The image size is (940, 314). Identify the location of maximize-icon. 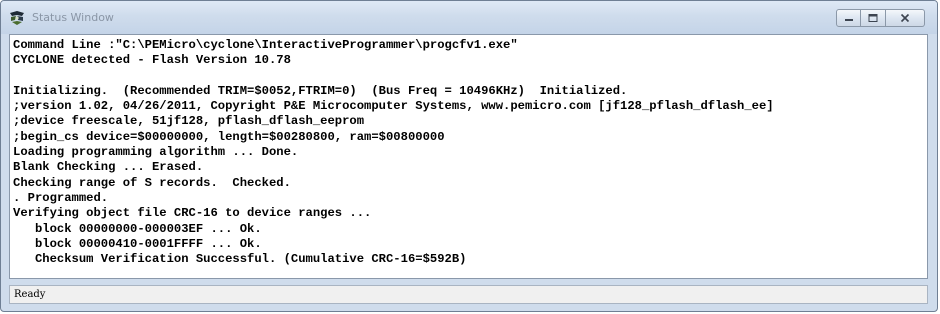
(873, 18).